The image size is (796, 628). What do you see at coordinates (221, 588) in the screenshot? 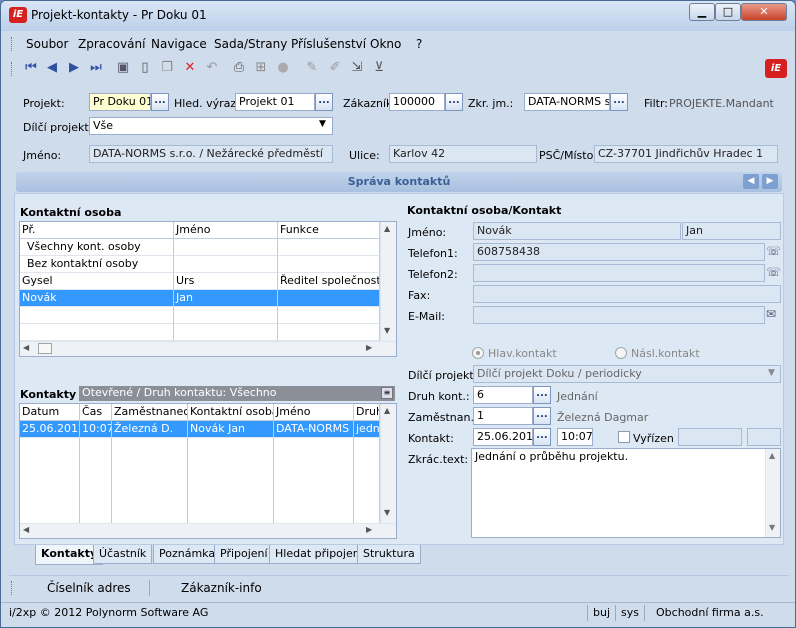
I see `zakaznik-info-button: Zákazník-info` at bounding box center [221, 588].